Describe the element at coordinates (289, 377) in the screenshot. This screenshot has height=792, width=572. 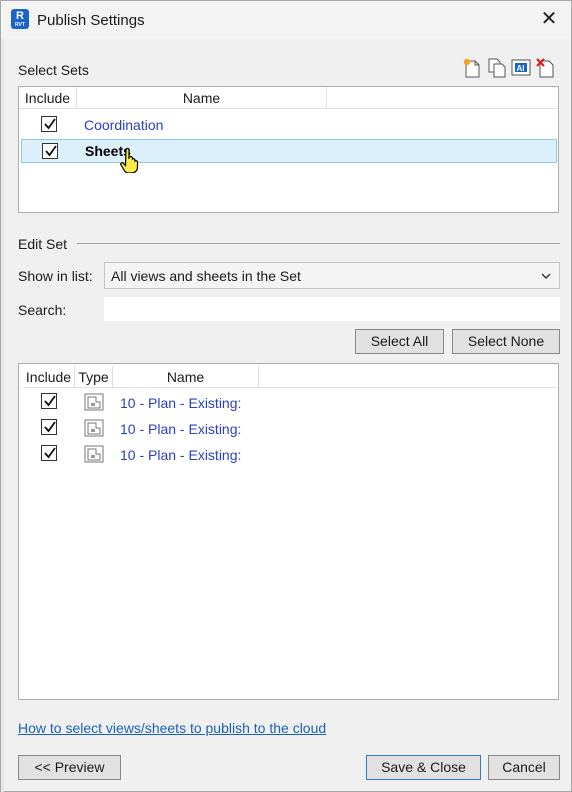
I see `views-sheets-header: Include Type Name` at that location.